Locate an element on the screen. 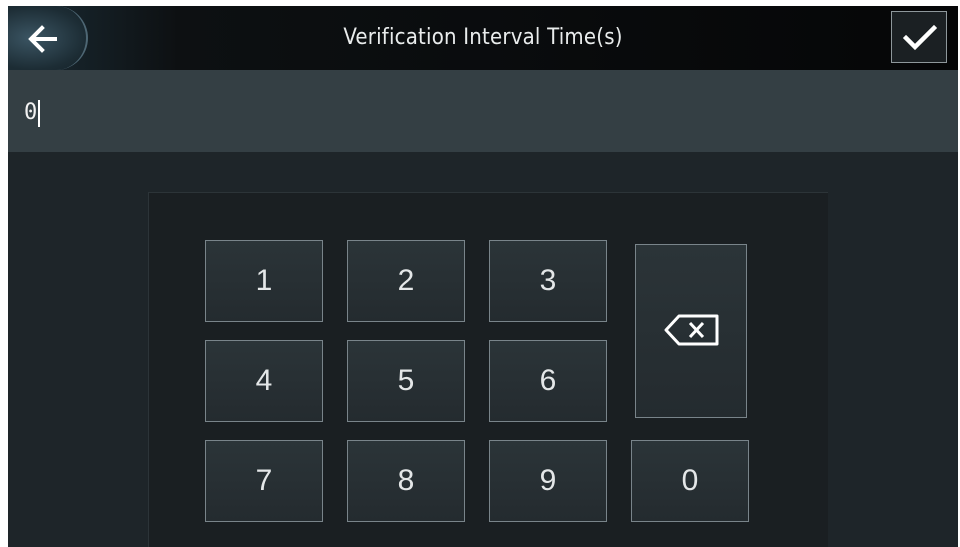 This screenshot has width=960, height=547. input-value: 0 is located at coordinates (31, 112).